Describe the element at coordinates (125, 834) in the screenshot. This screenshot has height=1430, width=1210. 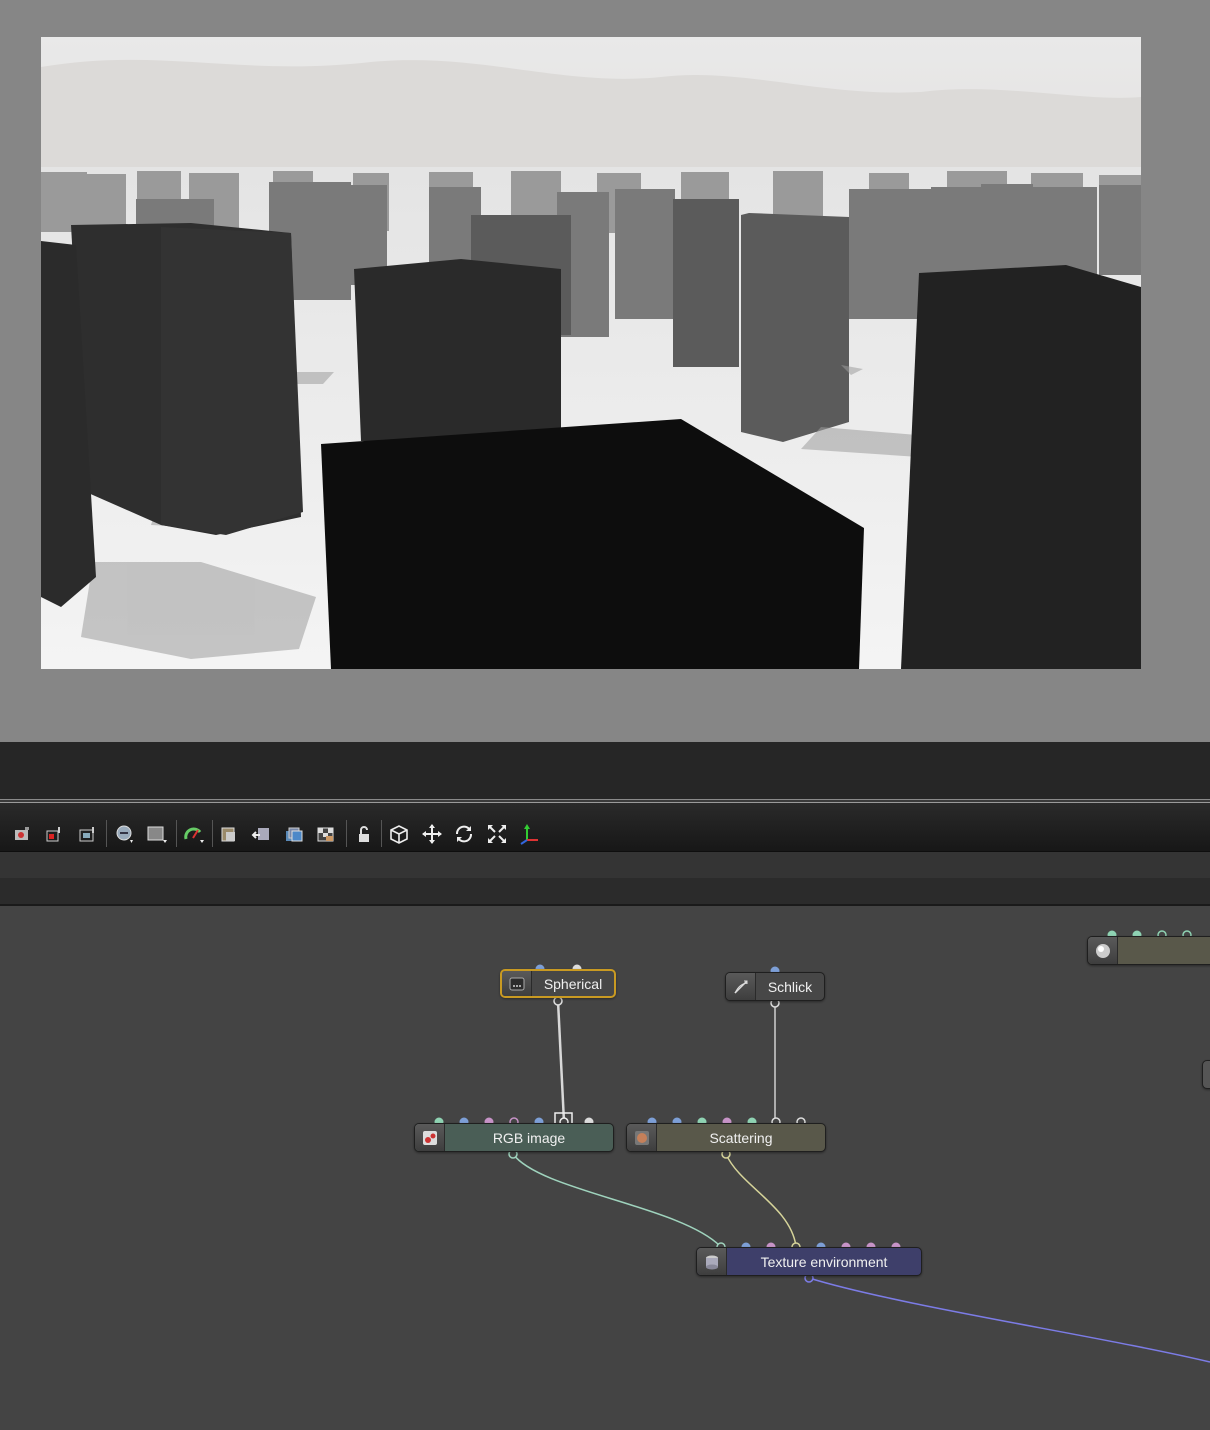
I see `picker-tool-icon` at that location.